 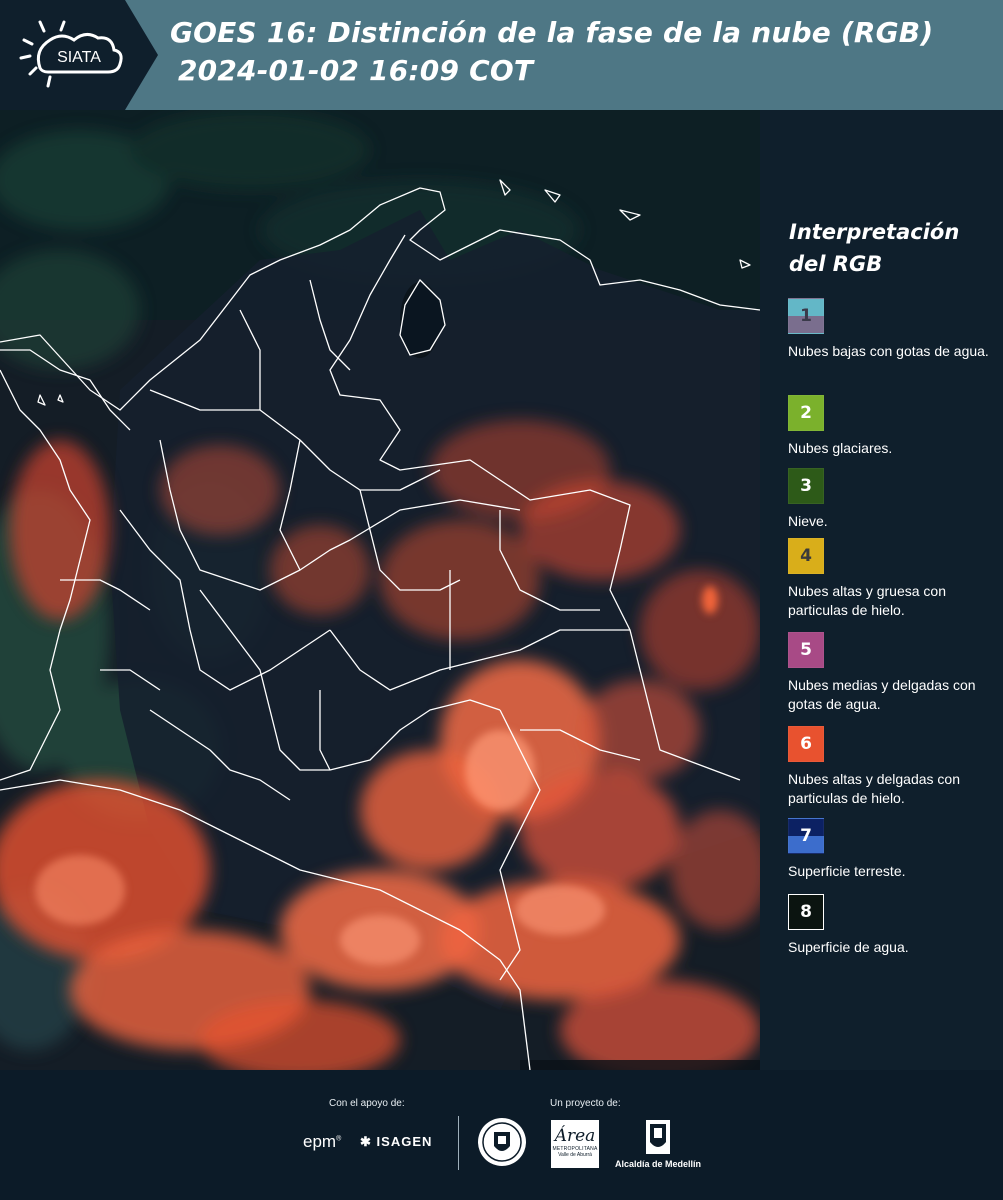 What do you see at coordinates (840, 448) in the screenshot?
I see `legend-label: Nubes glaciares.` at bounding box center [840, 448].